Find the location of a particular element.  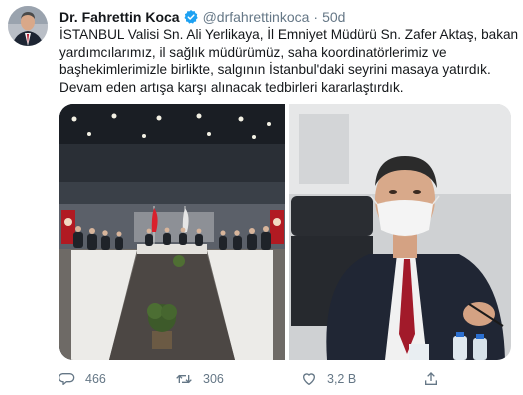

avatar is located at coordinates (28, 26).